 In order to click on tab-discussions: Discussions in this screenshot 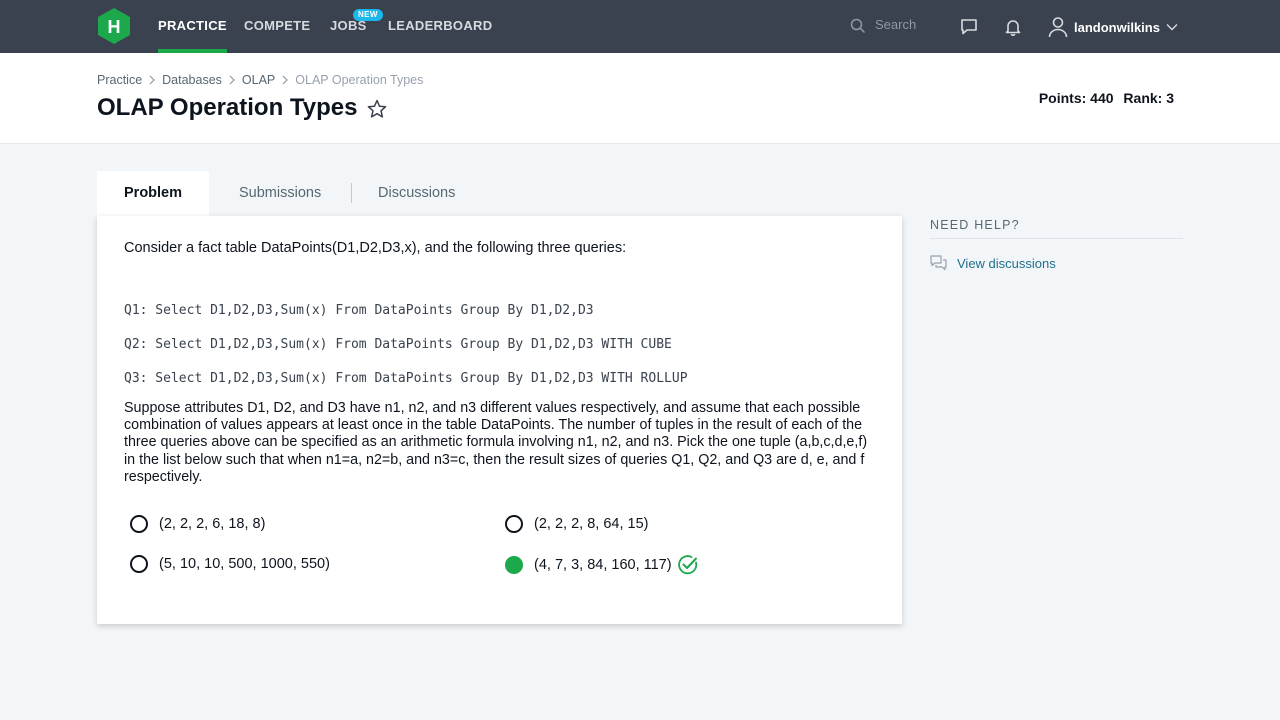, I will do `click(416, 193)`.